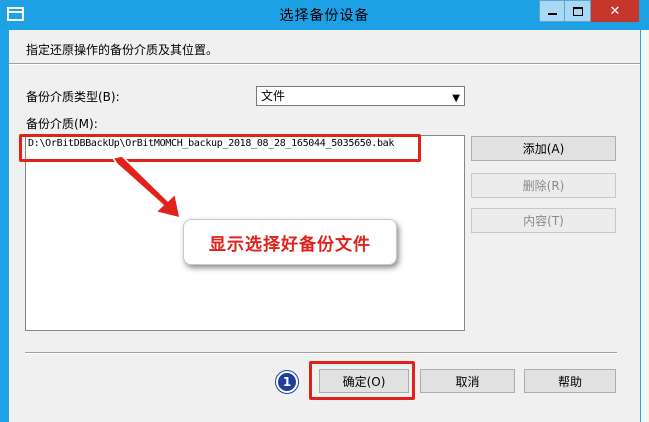  Describe the element at coordinates (146, 187) in the screenshot. I see `annotation-arrow-icon` at that location.